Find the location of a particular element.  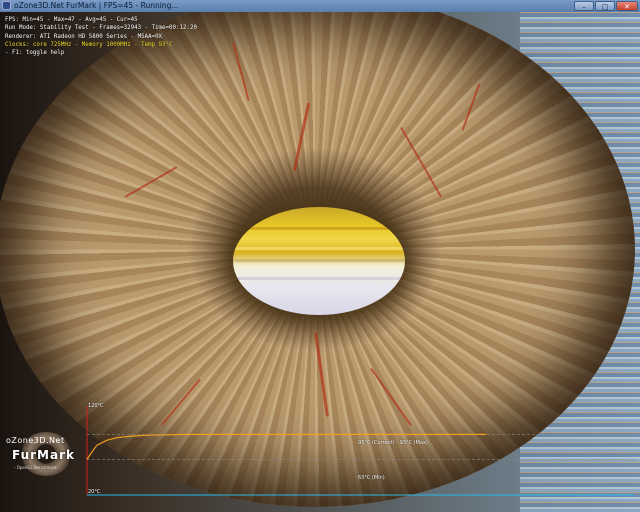

maximize-button: □ is located at coordinates (605, 6).